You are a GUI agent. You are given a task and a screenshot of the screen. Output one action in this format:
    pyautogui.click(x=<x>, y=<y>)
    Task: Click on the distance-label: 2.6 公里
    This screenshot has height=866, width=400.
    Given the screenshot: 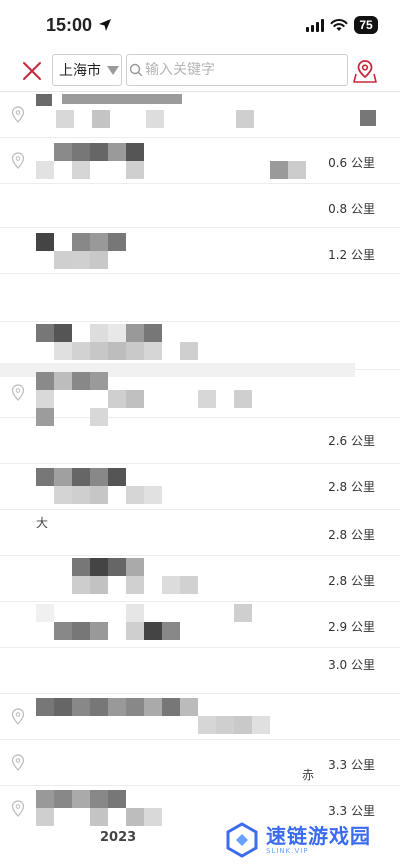 What is the action you would take?
    pyautogui.click(x=351, y=441)
    